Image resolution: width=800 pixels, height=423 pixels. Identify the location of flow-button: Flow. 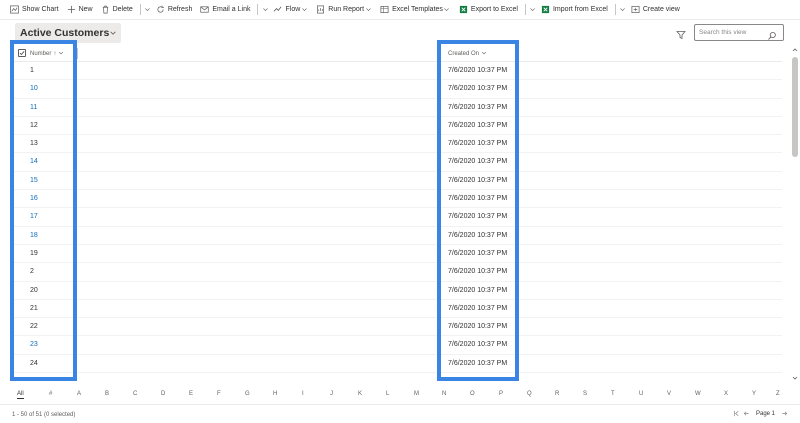
(290, 10).